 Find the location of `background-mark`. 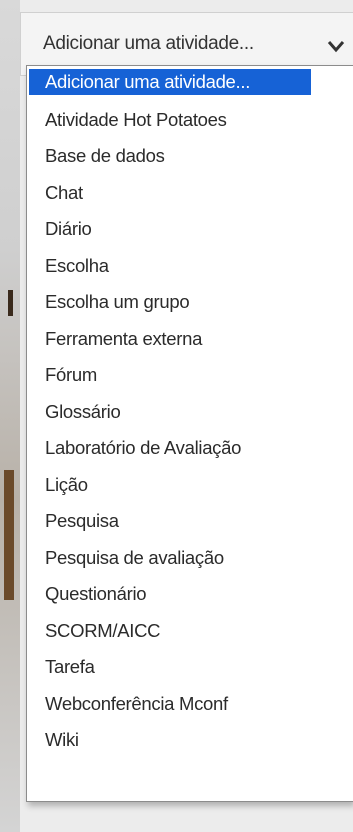

background-mark is located at coordinates (10, 303).